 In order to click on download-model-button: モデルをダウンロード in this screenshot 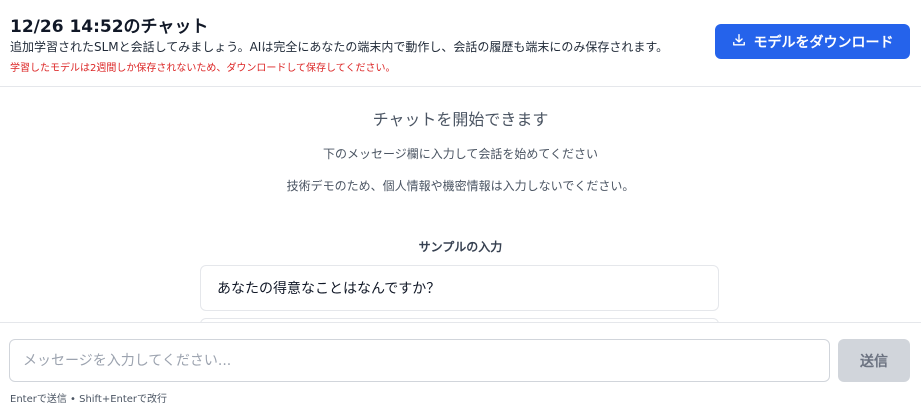, I will do `click(812, 41)`.